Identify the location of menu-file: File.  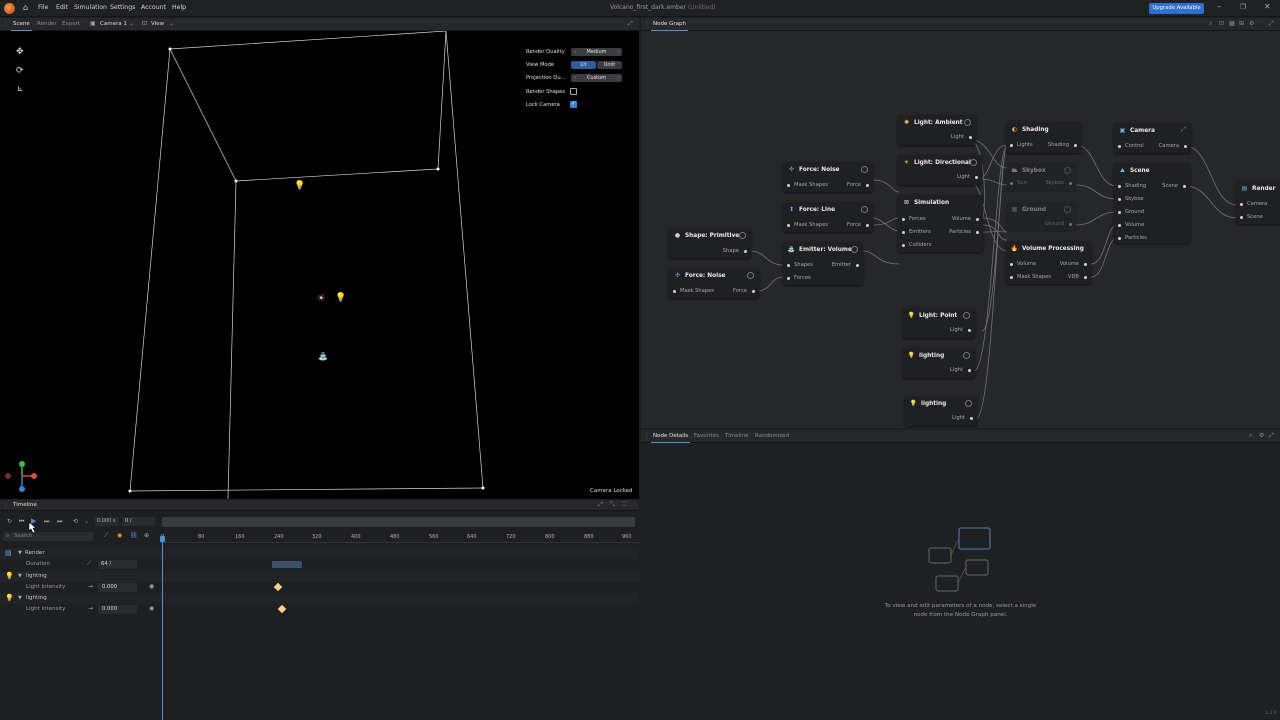
(43, 7).